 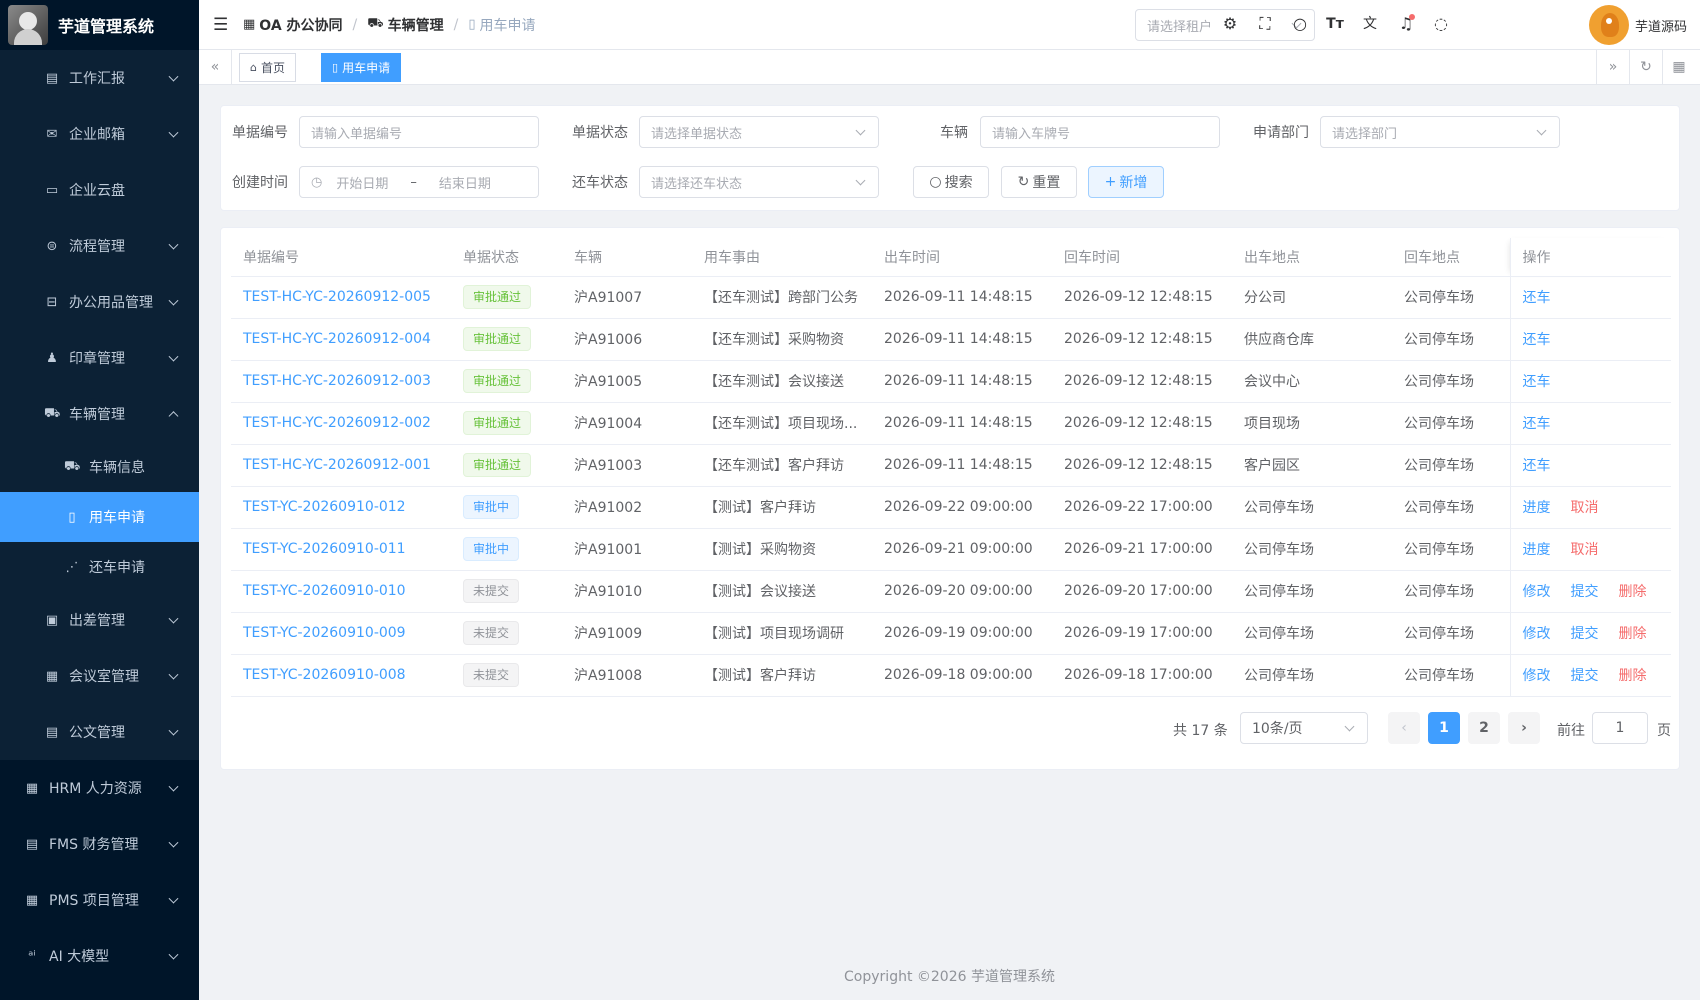 I want to click on sidebar-item-fms: ▤ FMS 财务管理, so click(x=99, y=844).